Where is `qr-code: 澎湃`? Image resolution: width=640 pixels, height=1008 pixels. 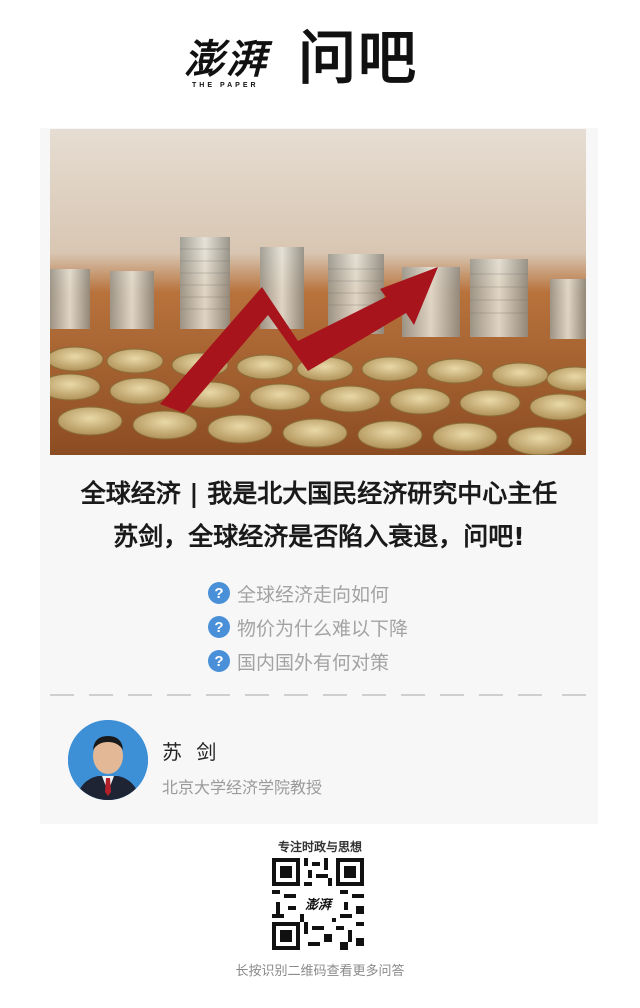 qr-code: 澎湃 is located at coordinates (318, 904).